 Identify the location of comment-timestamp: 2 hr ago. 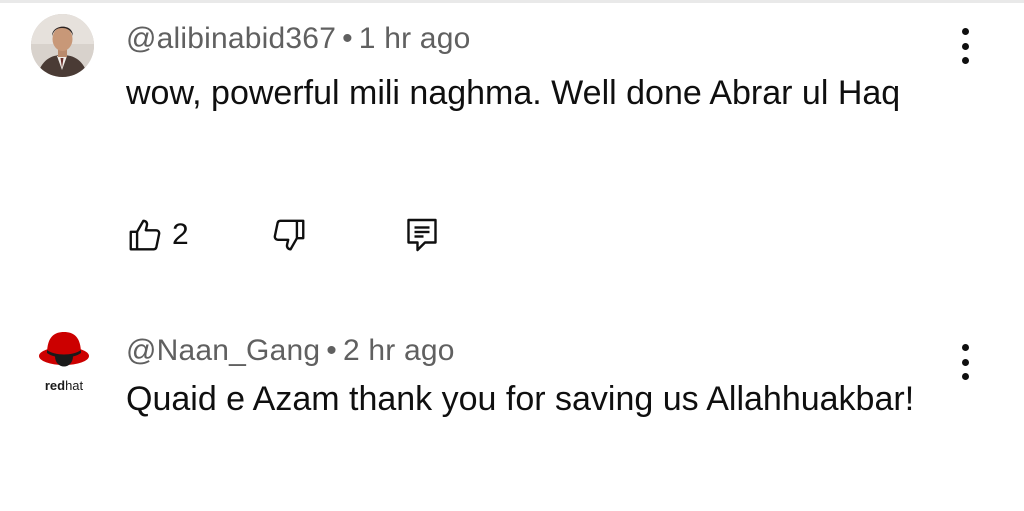
(399, 350).